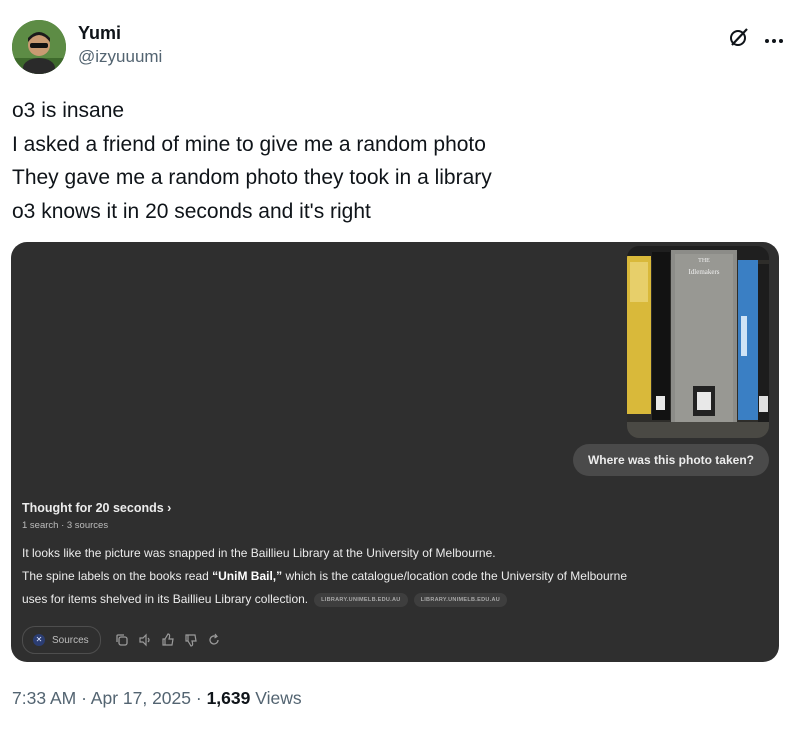 The width and height of the screenshot is (800, 732). Describe the element at coordinates (739, 39) in the screenshot. I see `slash-circle-icon` at that location.